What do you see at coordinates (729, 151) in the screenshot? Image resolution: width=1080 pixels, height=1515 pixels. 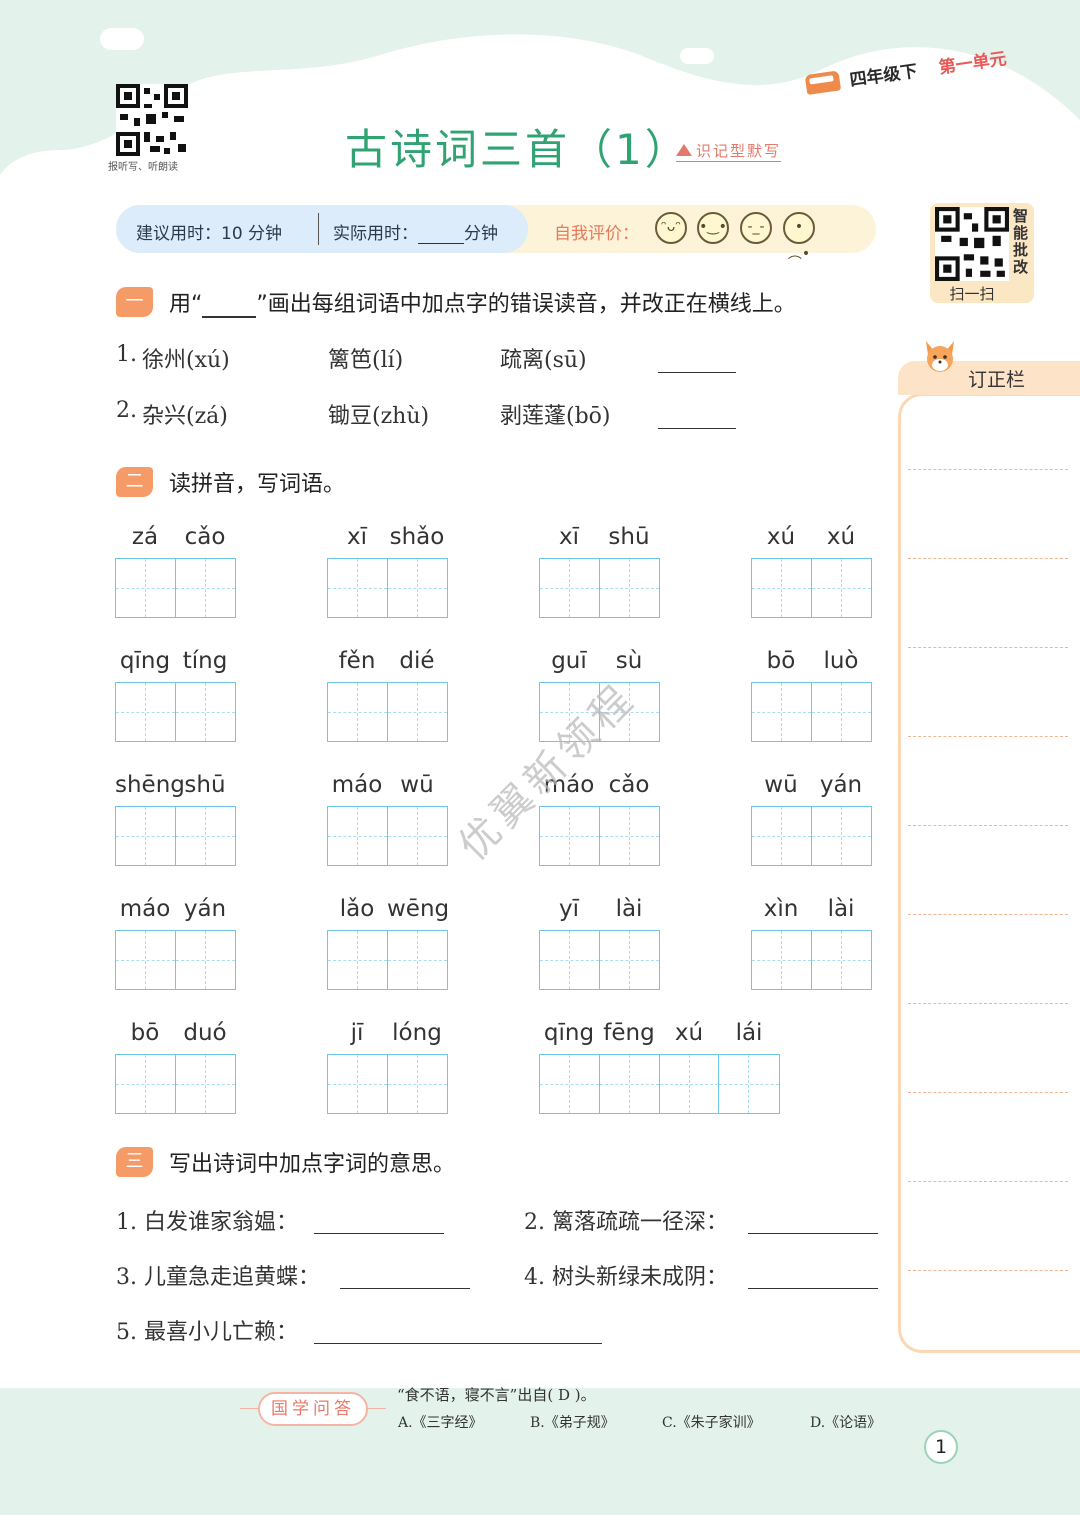 I see `page-subtitle: 识记型默写` at bounding box center [729, 151].